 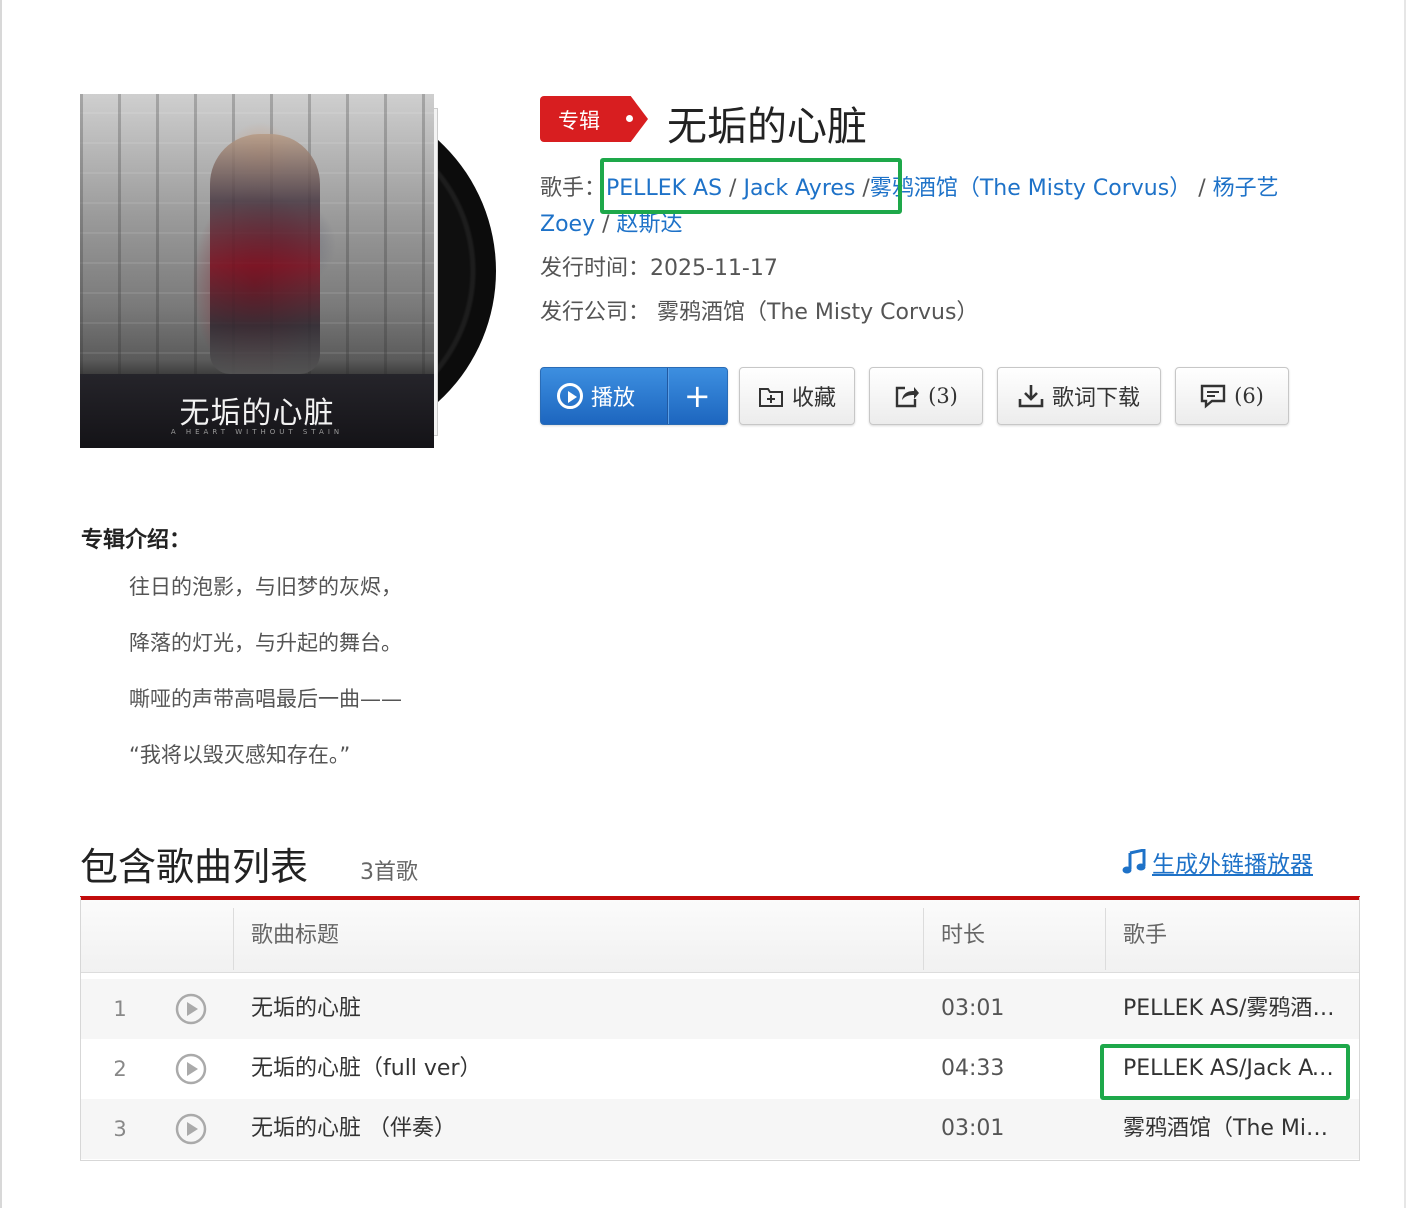 I want to click on song-index: 2, so click(x=120, y=1069).